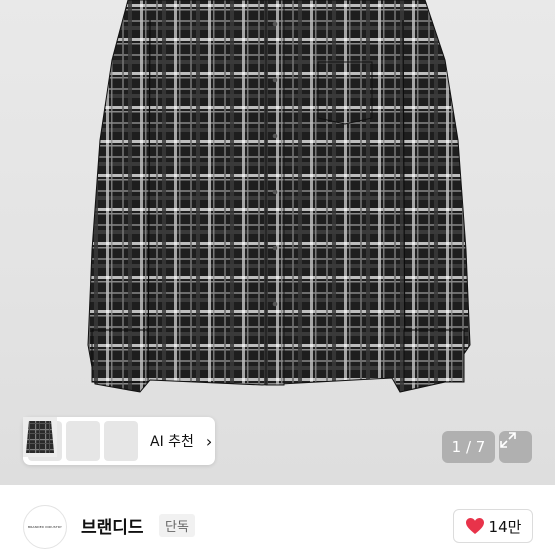 The image size is (555, 555). I want to click on shop-name: 브랜디드, so click(112, 525).